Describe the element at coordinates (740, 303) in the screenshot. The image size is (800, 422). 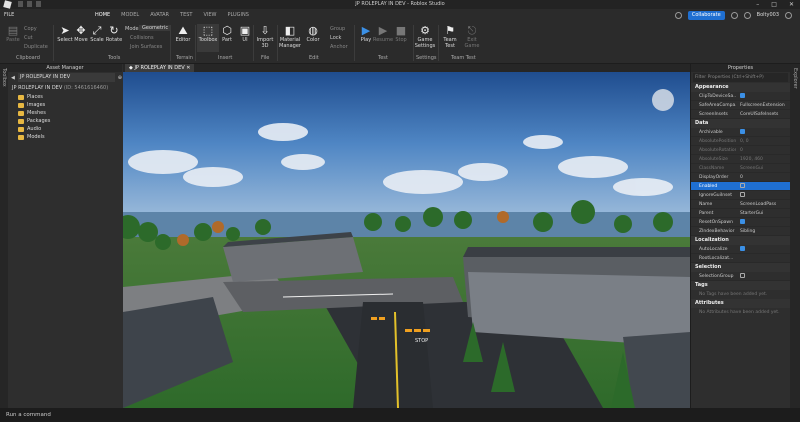
I see `section-attributes: Attributes` at that location.